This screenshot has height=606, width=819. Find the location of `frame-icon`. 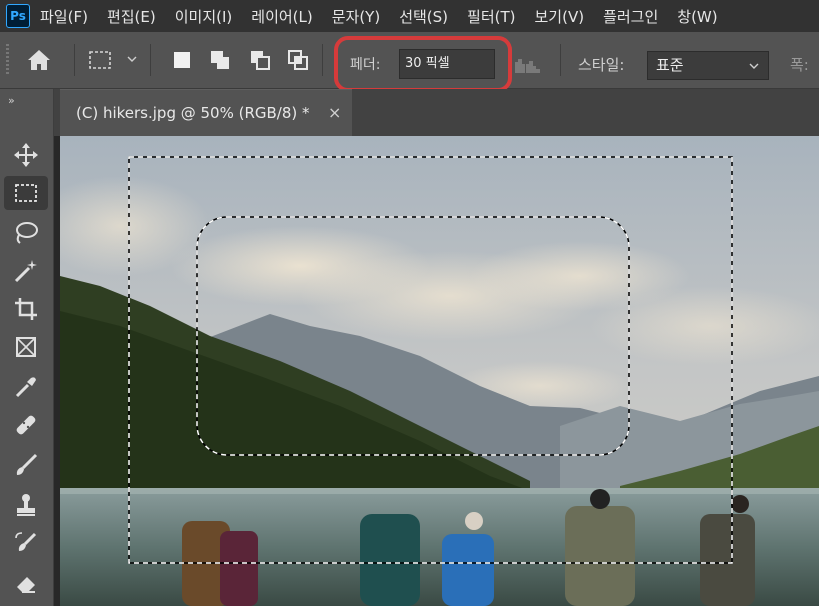

frame-icon is located at coordinates (26, 347).